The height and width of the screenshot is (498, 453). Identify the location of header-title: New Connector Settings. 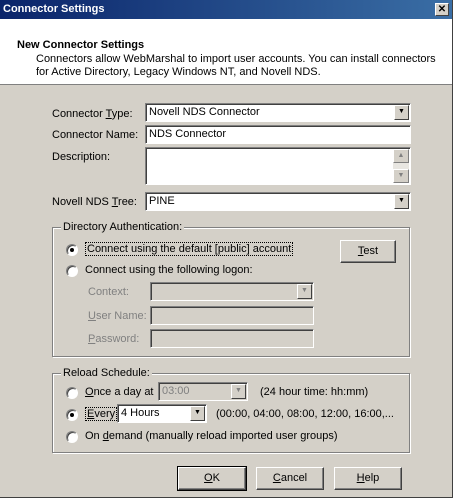
(81, 45).